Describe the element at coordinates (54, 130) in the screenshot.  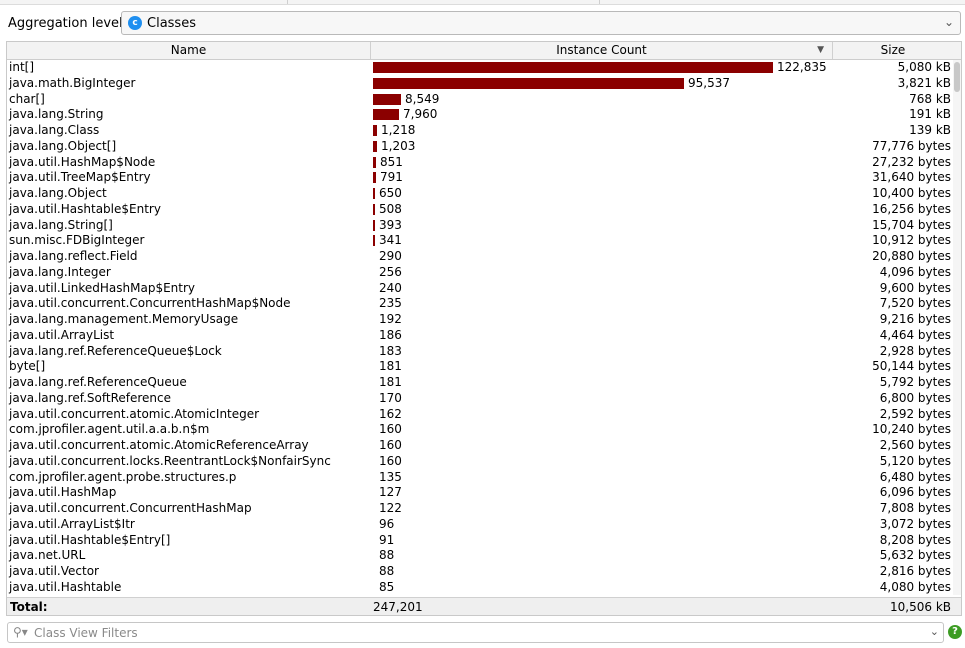
I see `class-name-cell: java.lang.Class` at that location.